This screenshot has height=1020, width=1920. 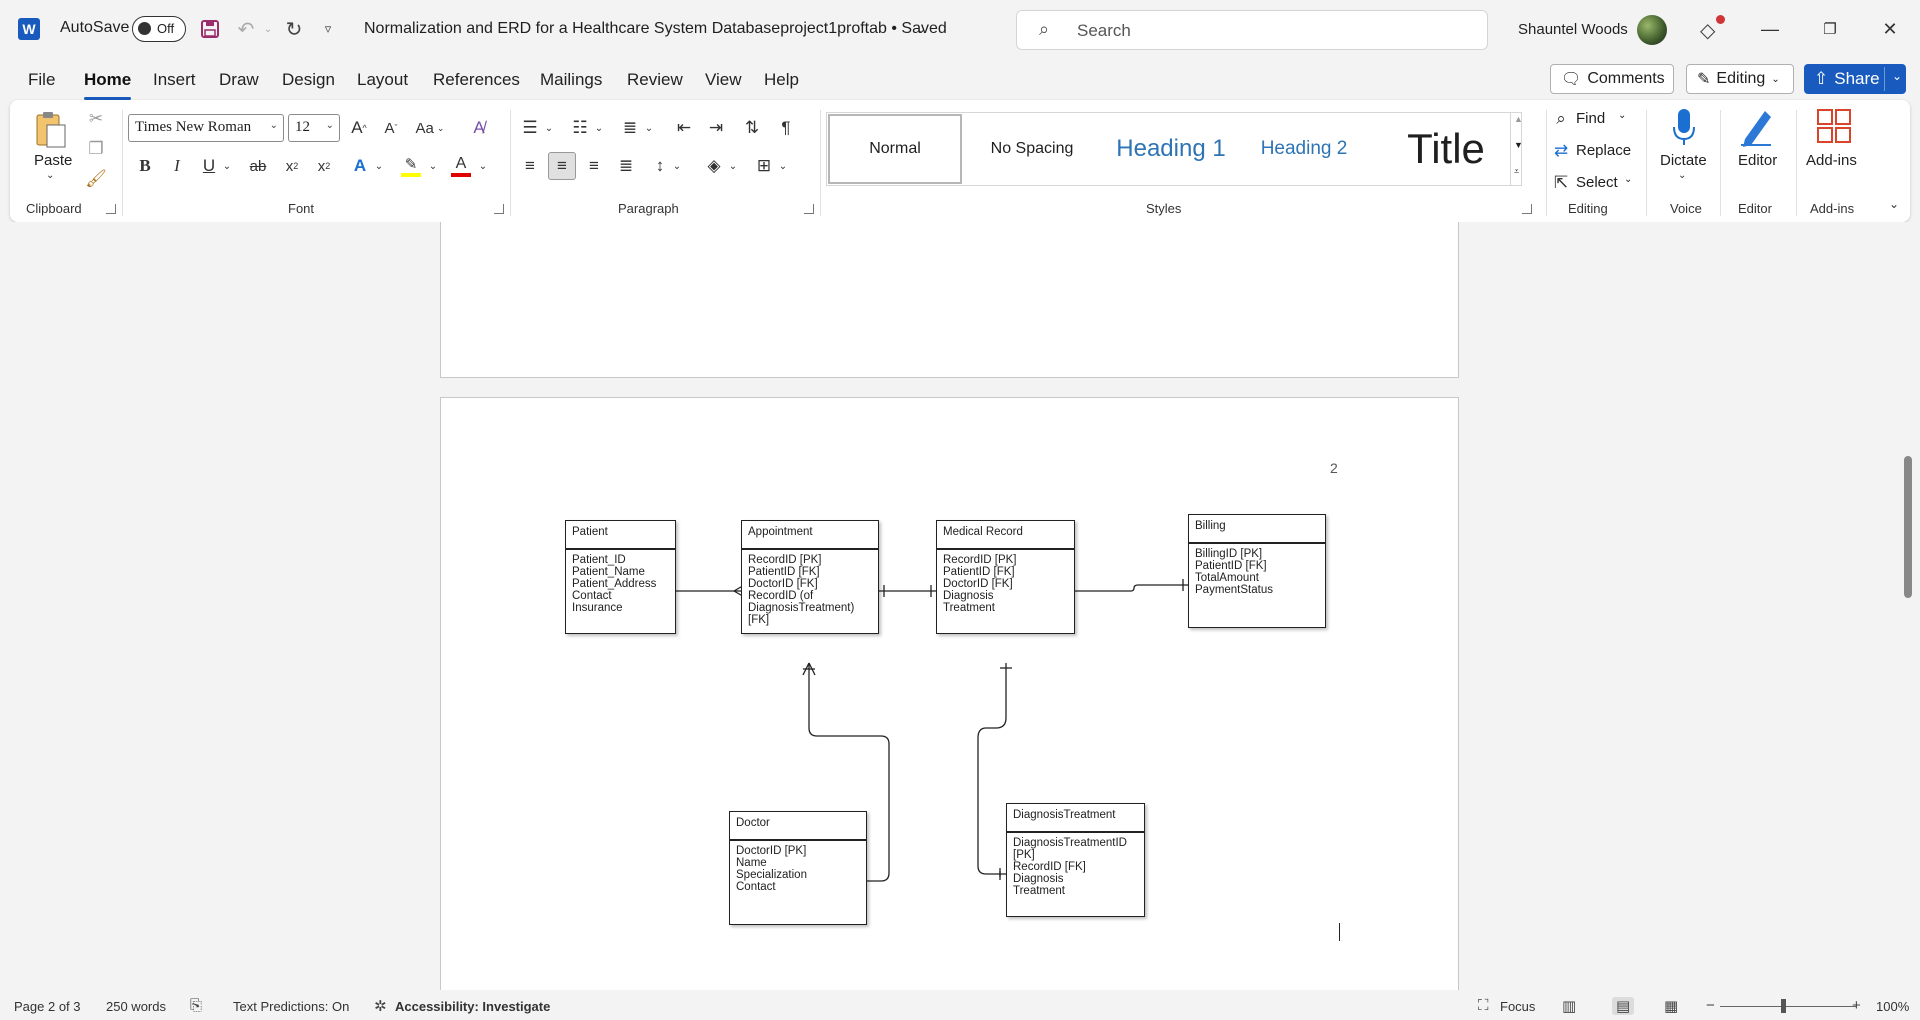 I want to click on title-chevron-down-icon: ⌄, so click(x=921, y=29).